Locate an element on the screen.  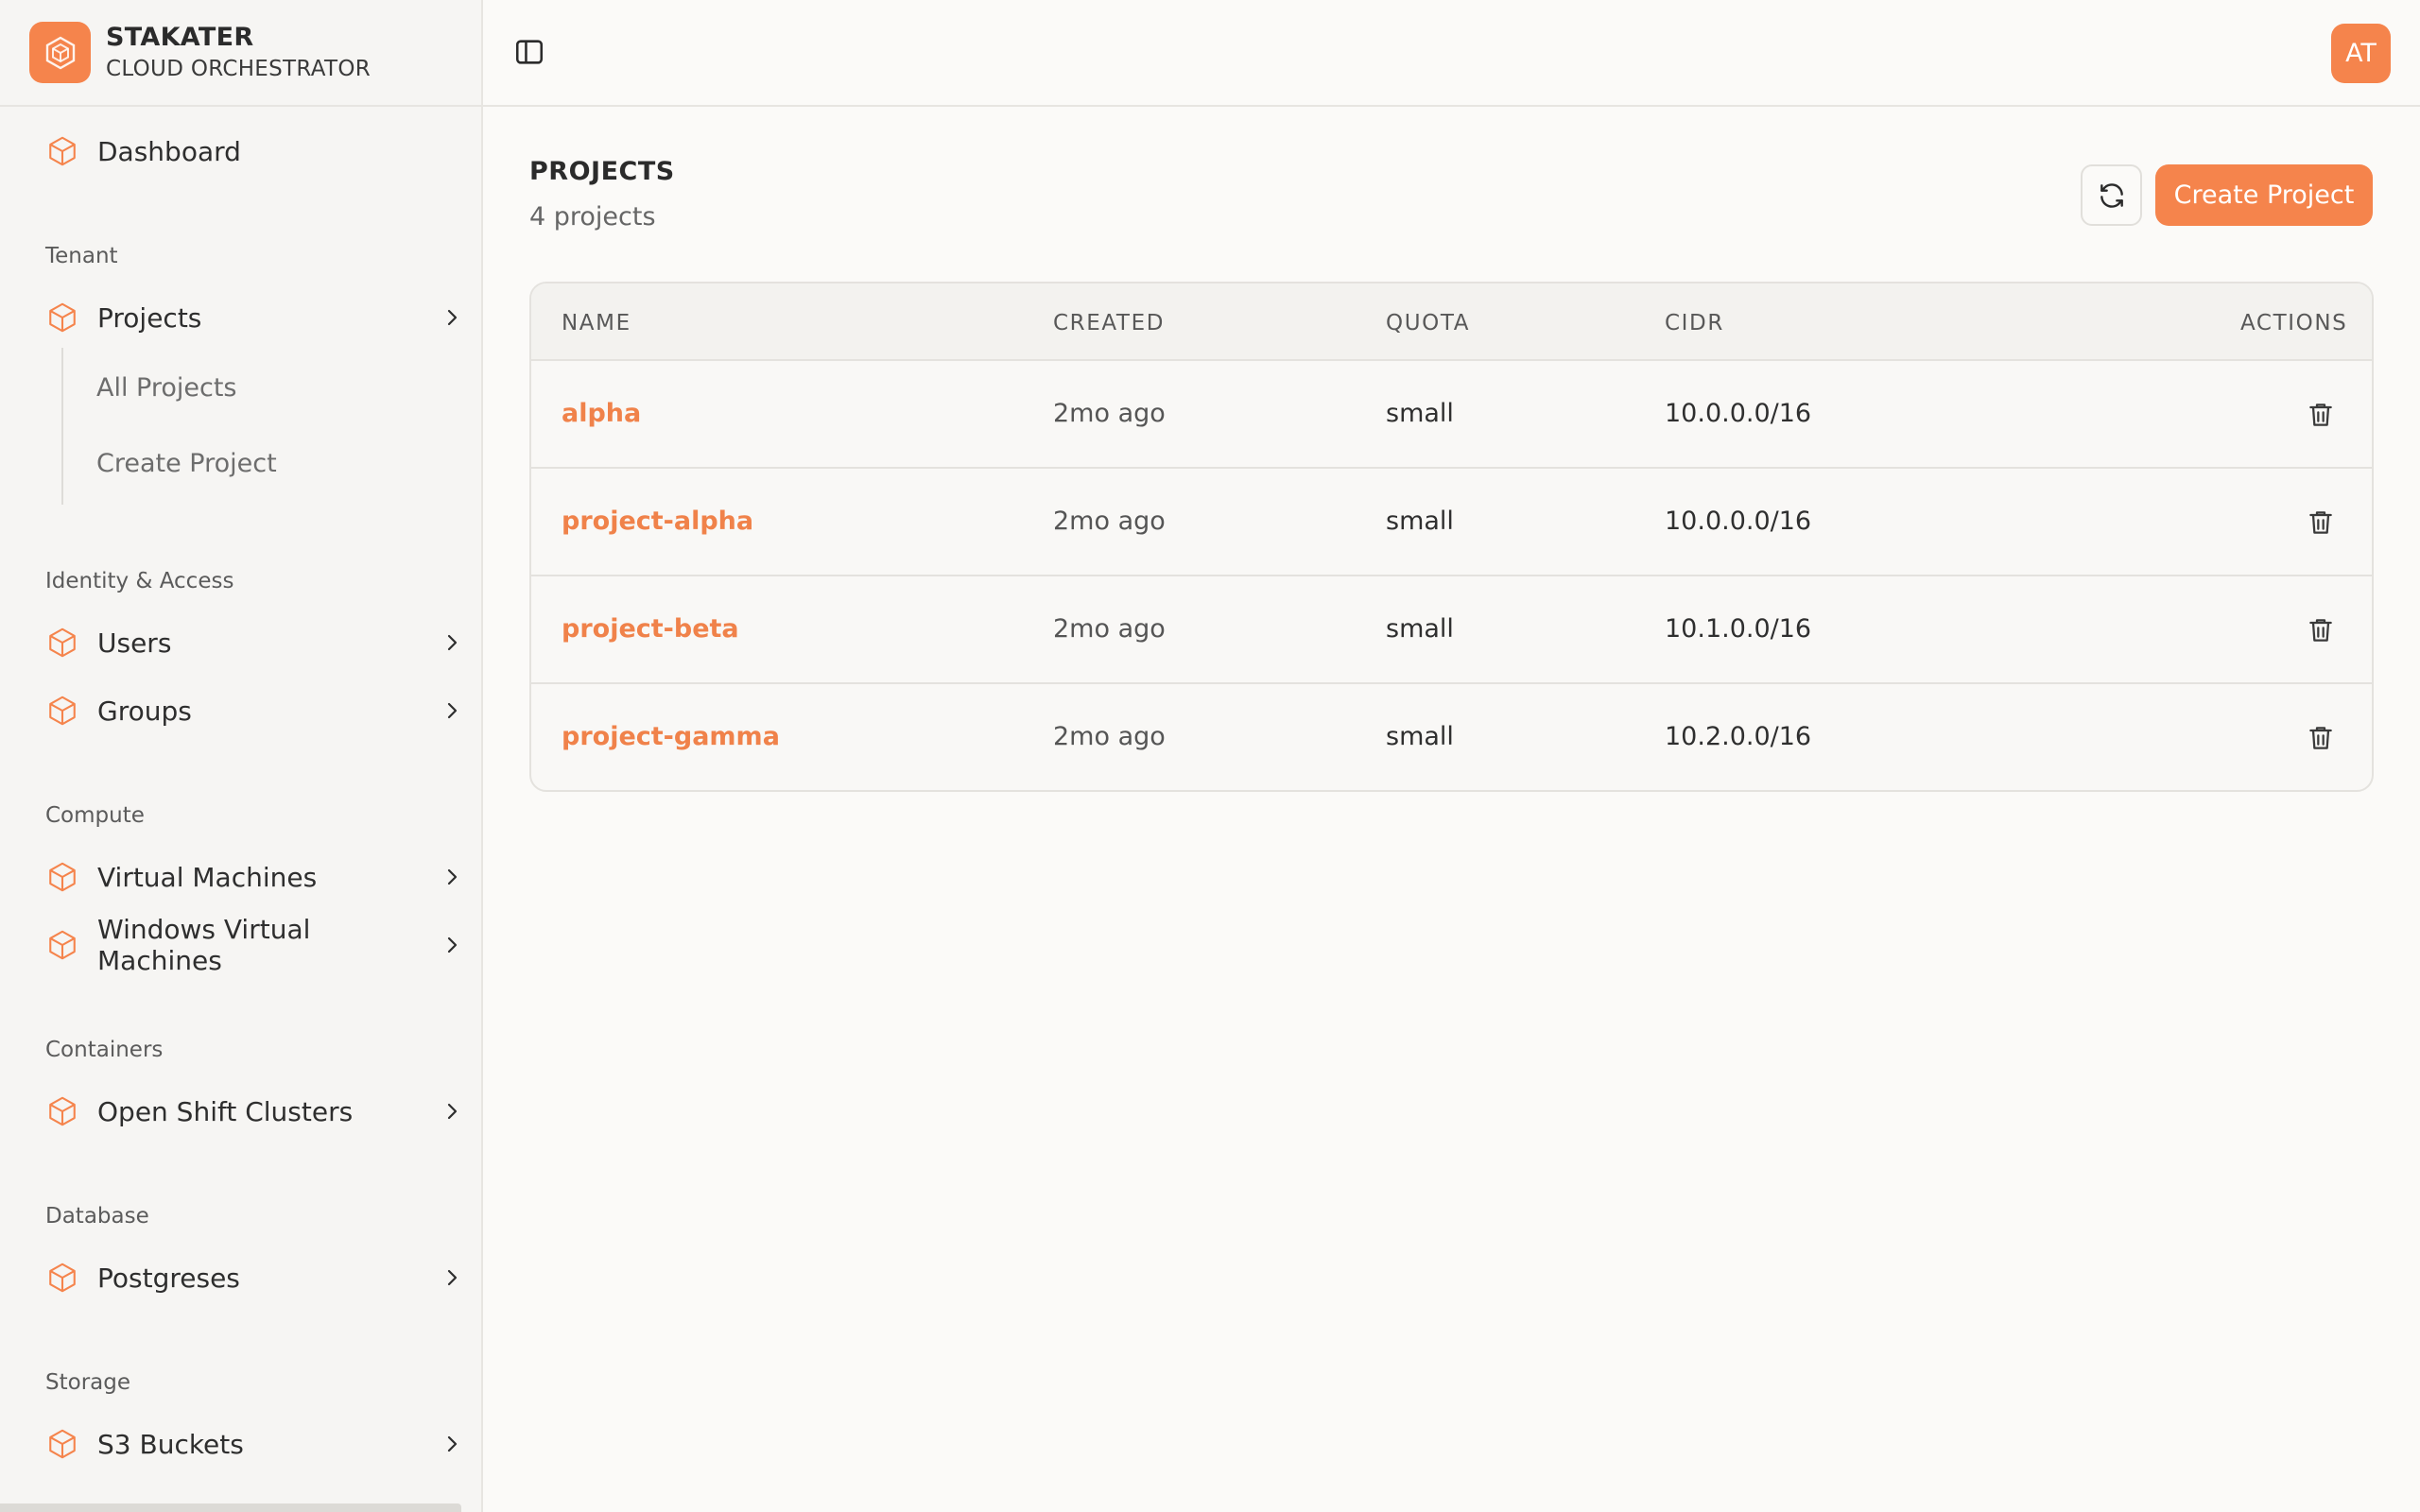
table-row: project-gamma 2mo ago small 10.2.0.0/16 is located at coordinates (1452, 737).